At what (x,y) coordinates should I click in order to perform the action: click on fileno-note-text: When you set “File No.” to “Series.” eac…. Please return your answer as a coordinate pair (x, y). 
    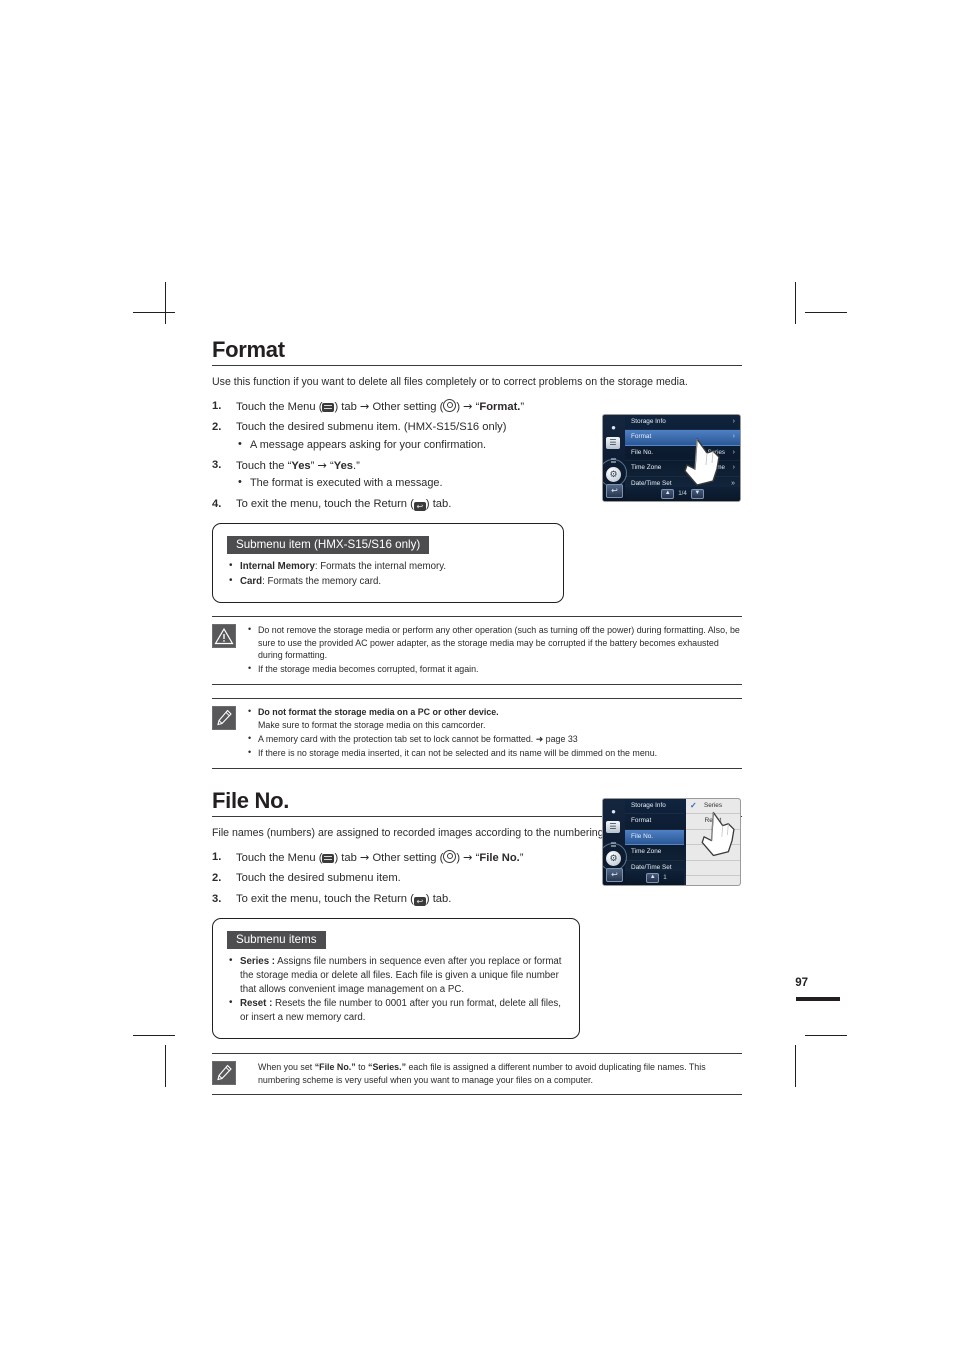
    Looking at the image, I should click on (494, 1074).